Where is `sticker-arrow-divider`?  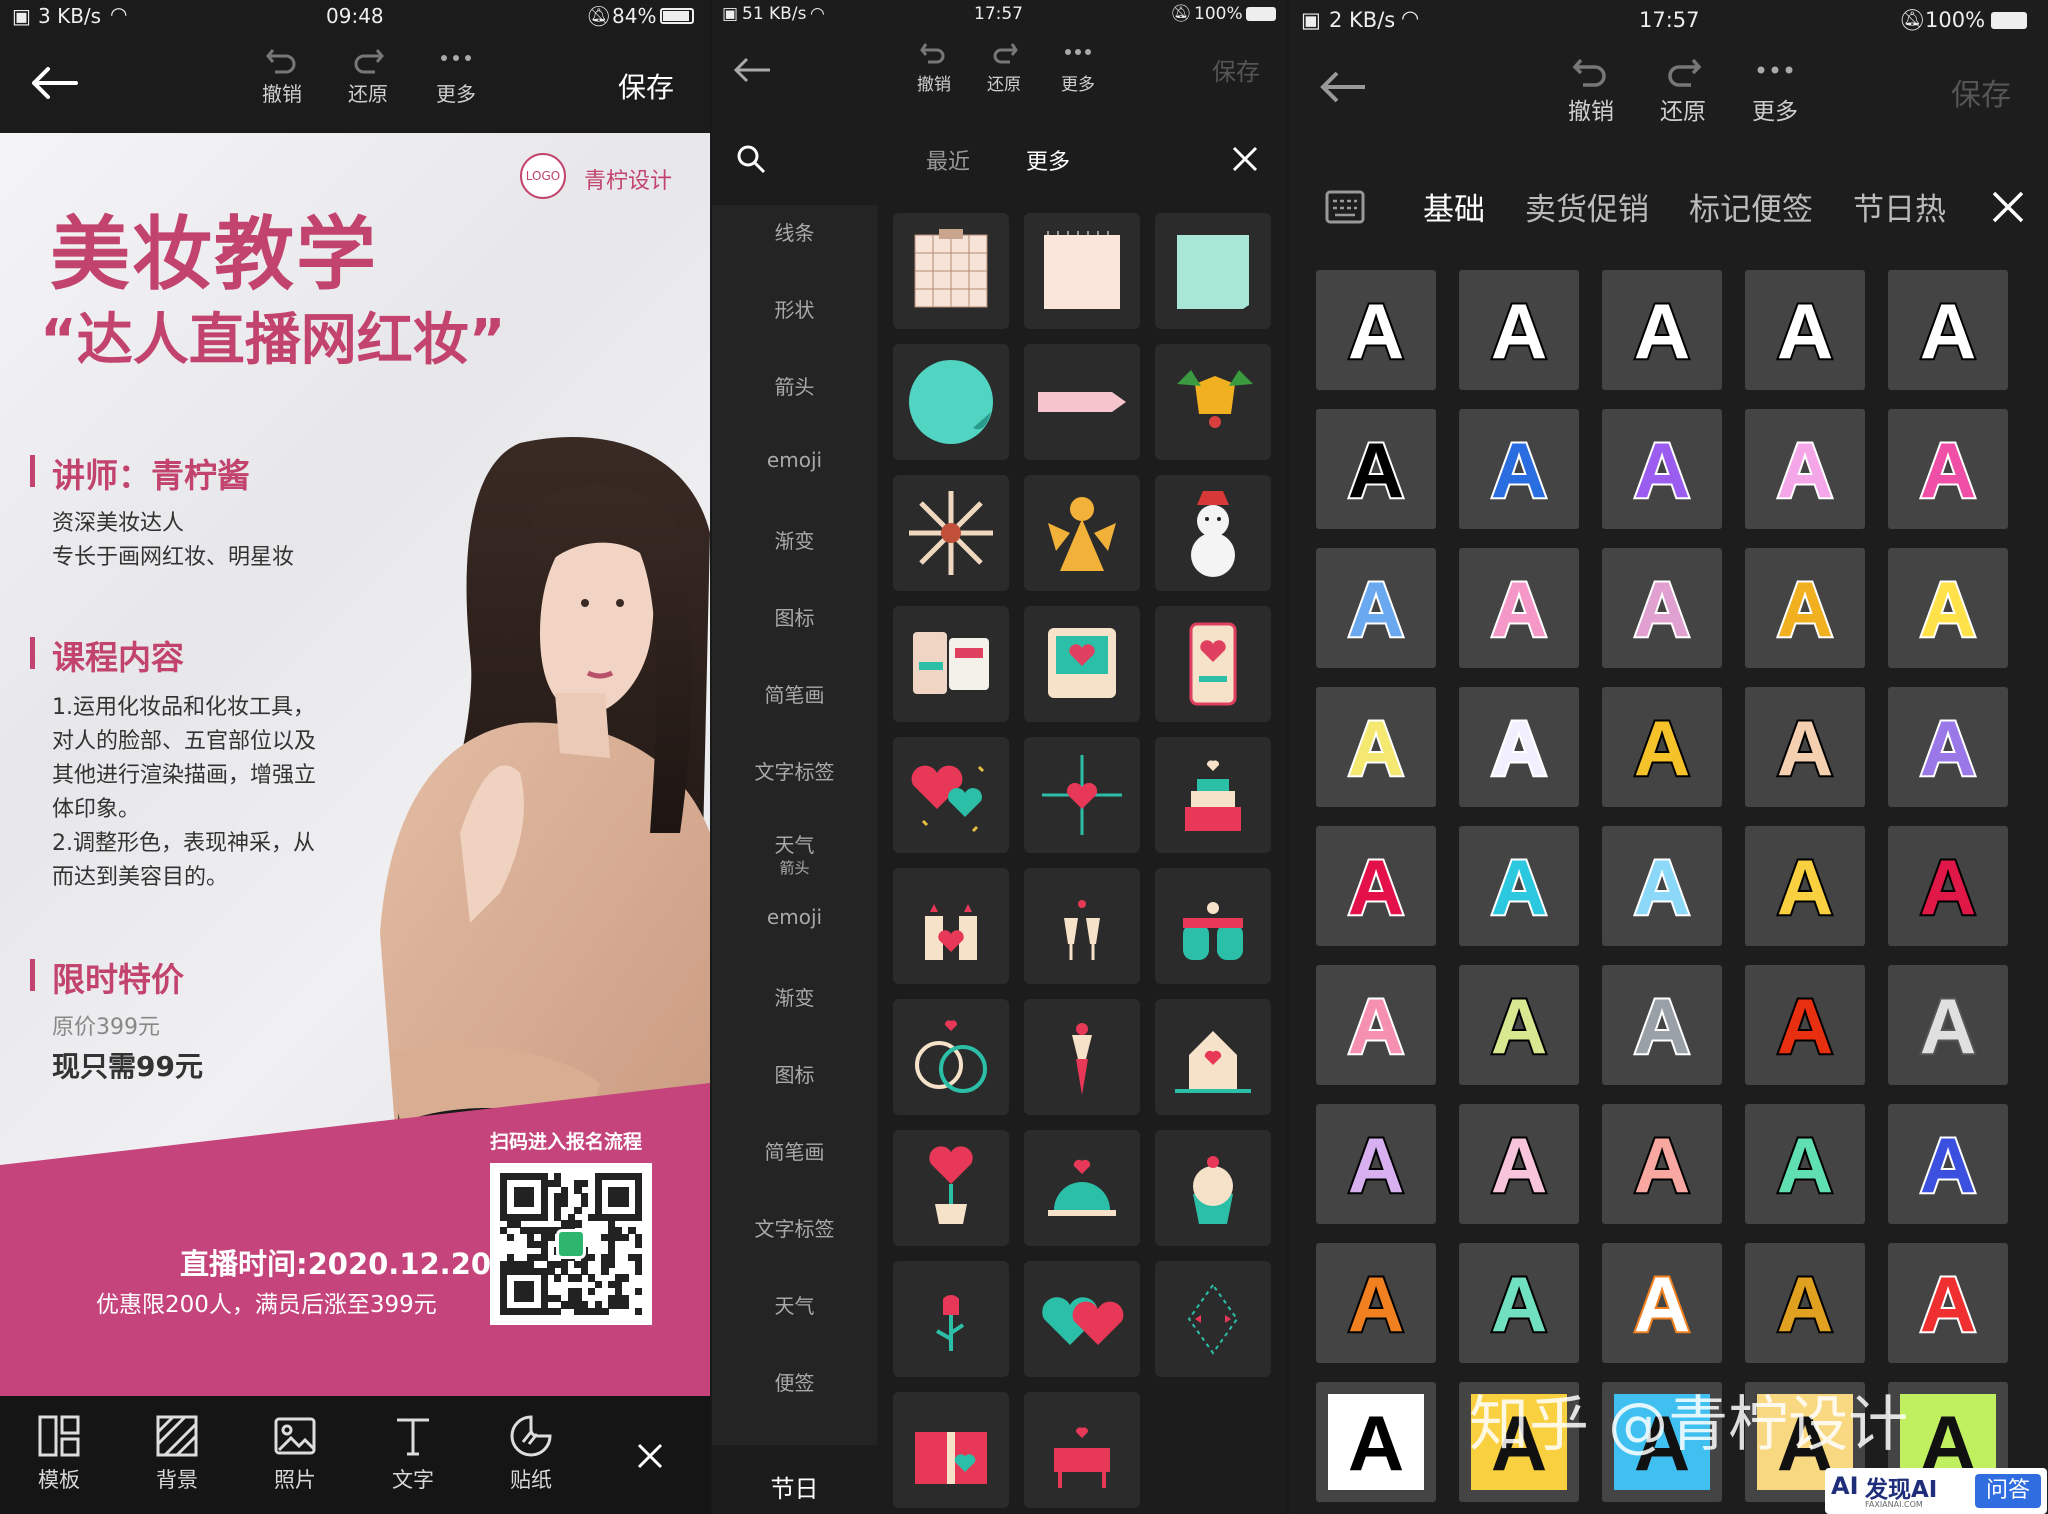 sticker-arrow-divider is located at coordinates (1213, 1319).